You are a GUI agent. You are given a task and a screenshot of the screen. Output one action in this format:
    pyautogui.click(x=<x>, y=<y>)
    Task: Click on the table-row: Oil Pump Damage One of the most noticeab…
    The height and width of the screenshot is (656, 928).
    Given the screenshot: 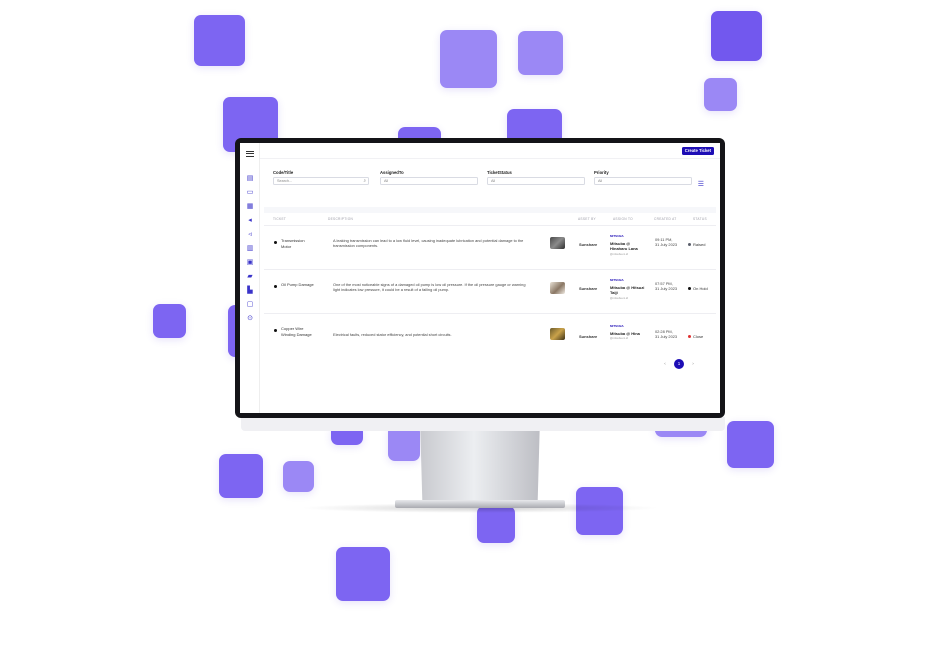 What is the action you would take?
    pyautogui.click(x=490, y=291)
    